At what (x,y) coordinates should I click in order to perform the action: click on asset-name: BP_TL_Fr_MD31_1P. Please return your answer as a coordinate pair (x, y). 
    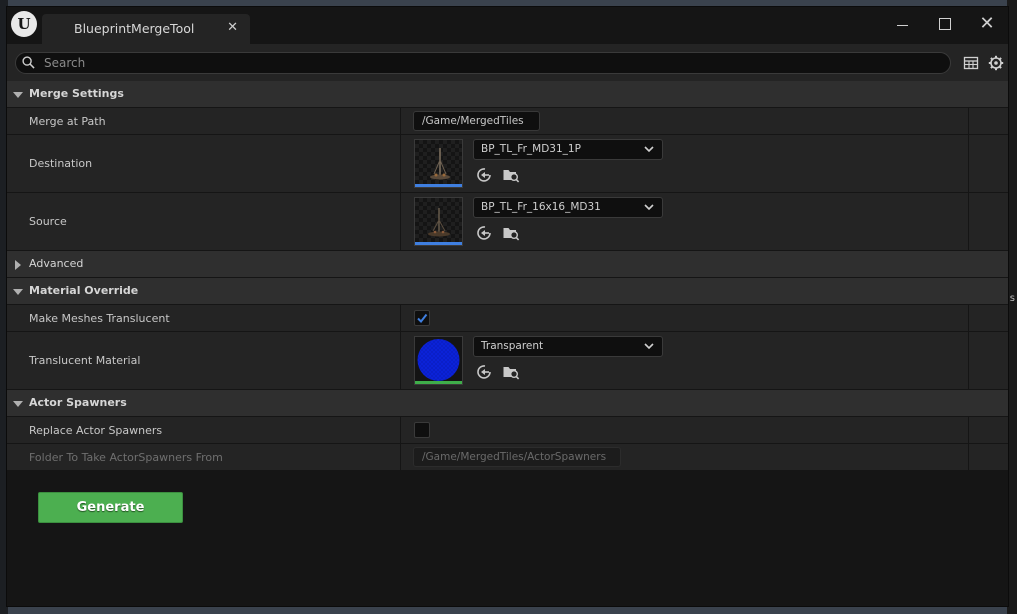
    Looking at the image, I should click on (531, 149).